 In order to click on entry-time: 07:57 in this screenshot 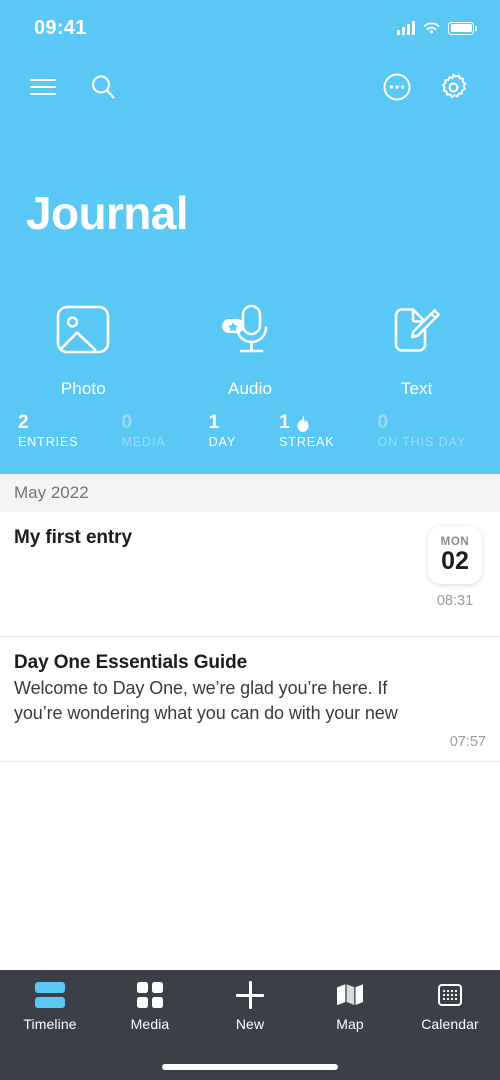, I will do `click(467, 742)`.